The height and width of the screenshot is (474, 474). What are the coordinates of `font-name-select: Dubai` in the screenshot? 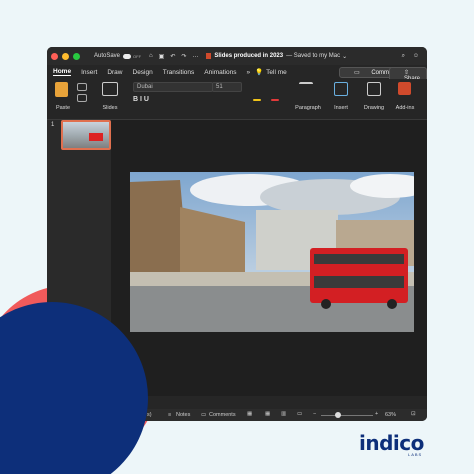 It's located at (173, 87).